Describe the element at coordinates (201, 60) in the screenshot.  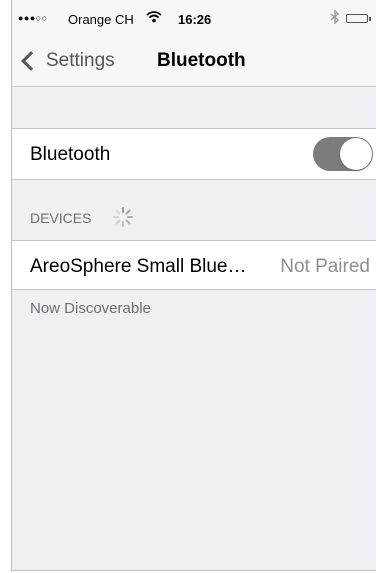
I see `page-title: Bluetooth` at that location.